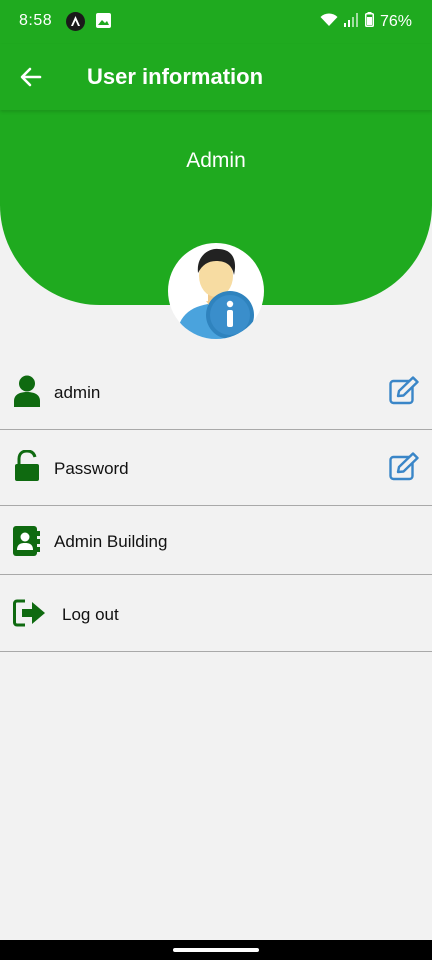 The width and height of the screenshot is (432, 960). What do you see at coordinates (216, 160) in the screenshot?
I see `profile-name: Admin` at bounding box center [216, 160].